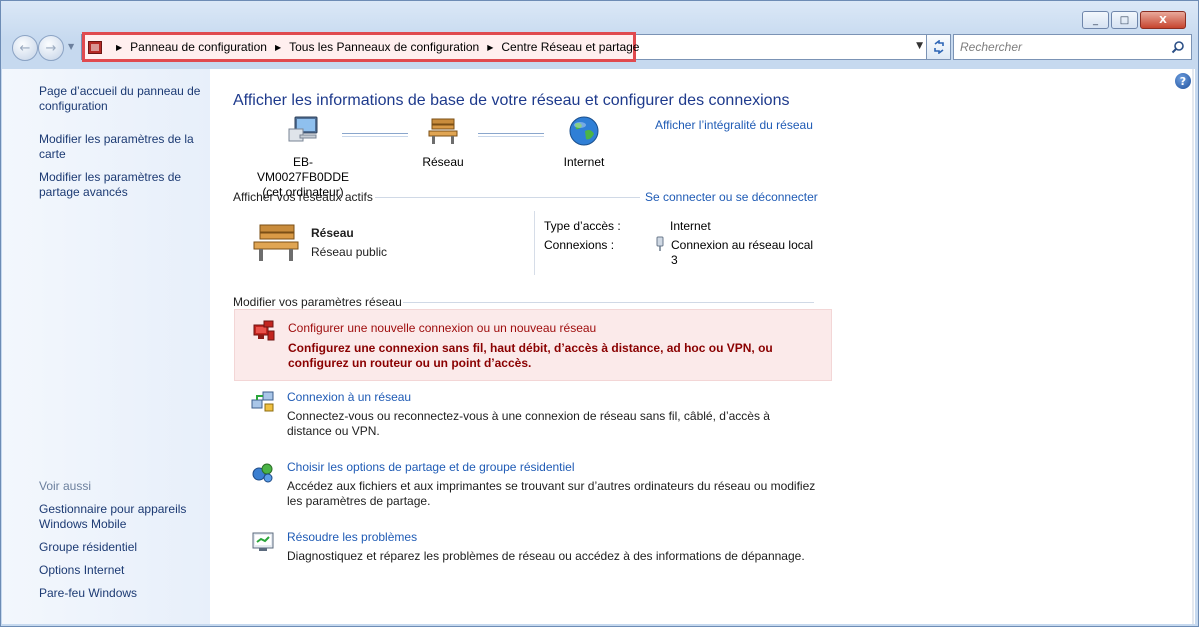  I want to click on sidebar-link-adapter-settings: Modifier les paramètres de la carte, so click(121, 147).